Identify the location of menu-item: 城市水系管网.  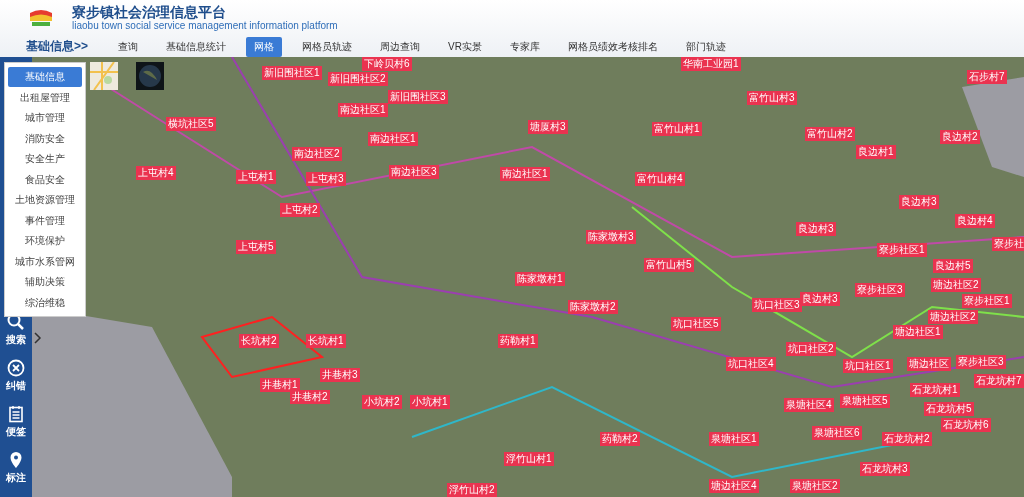
(45, 261).